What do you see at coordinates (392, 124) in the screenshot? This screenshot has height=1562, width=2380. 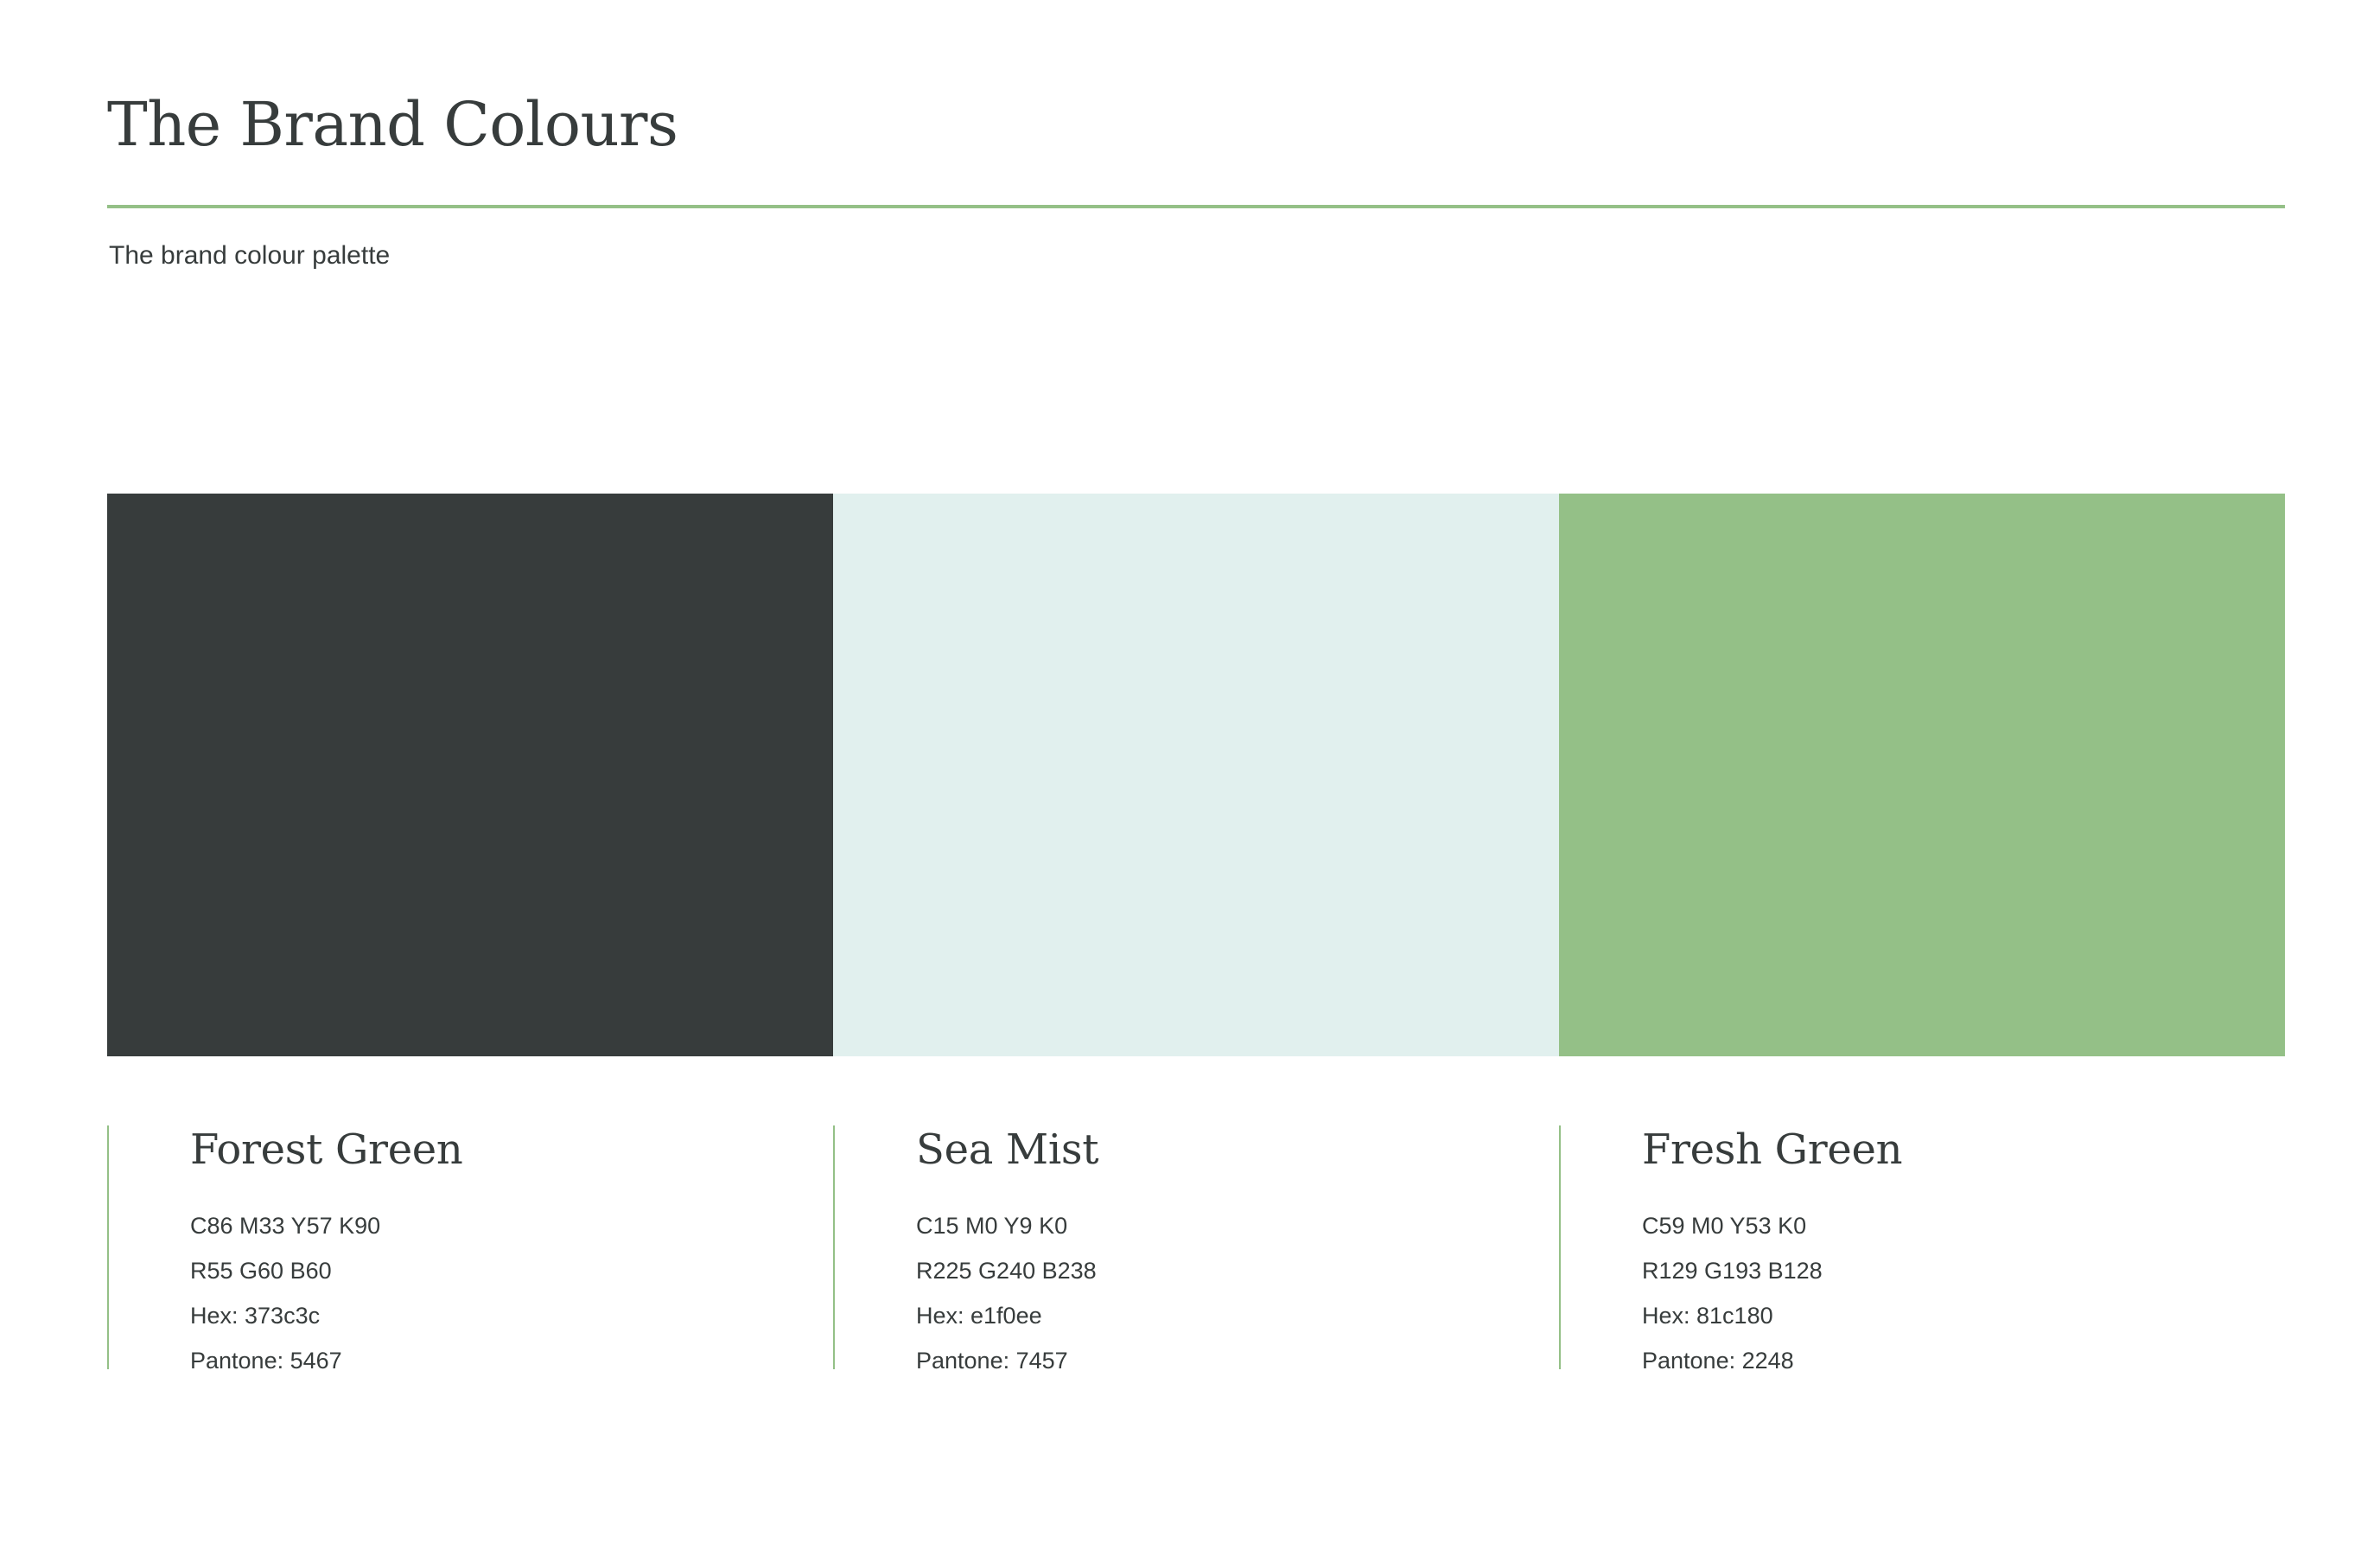 I see `page-title: The Brand Colours` at bounding box center [392, 124].